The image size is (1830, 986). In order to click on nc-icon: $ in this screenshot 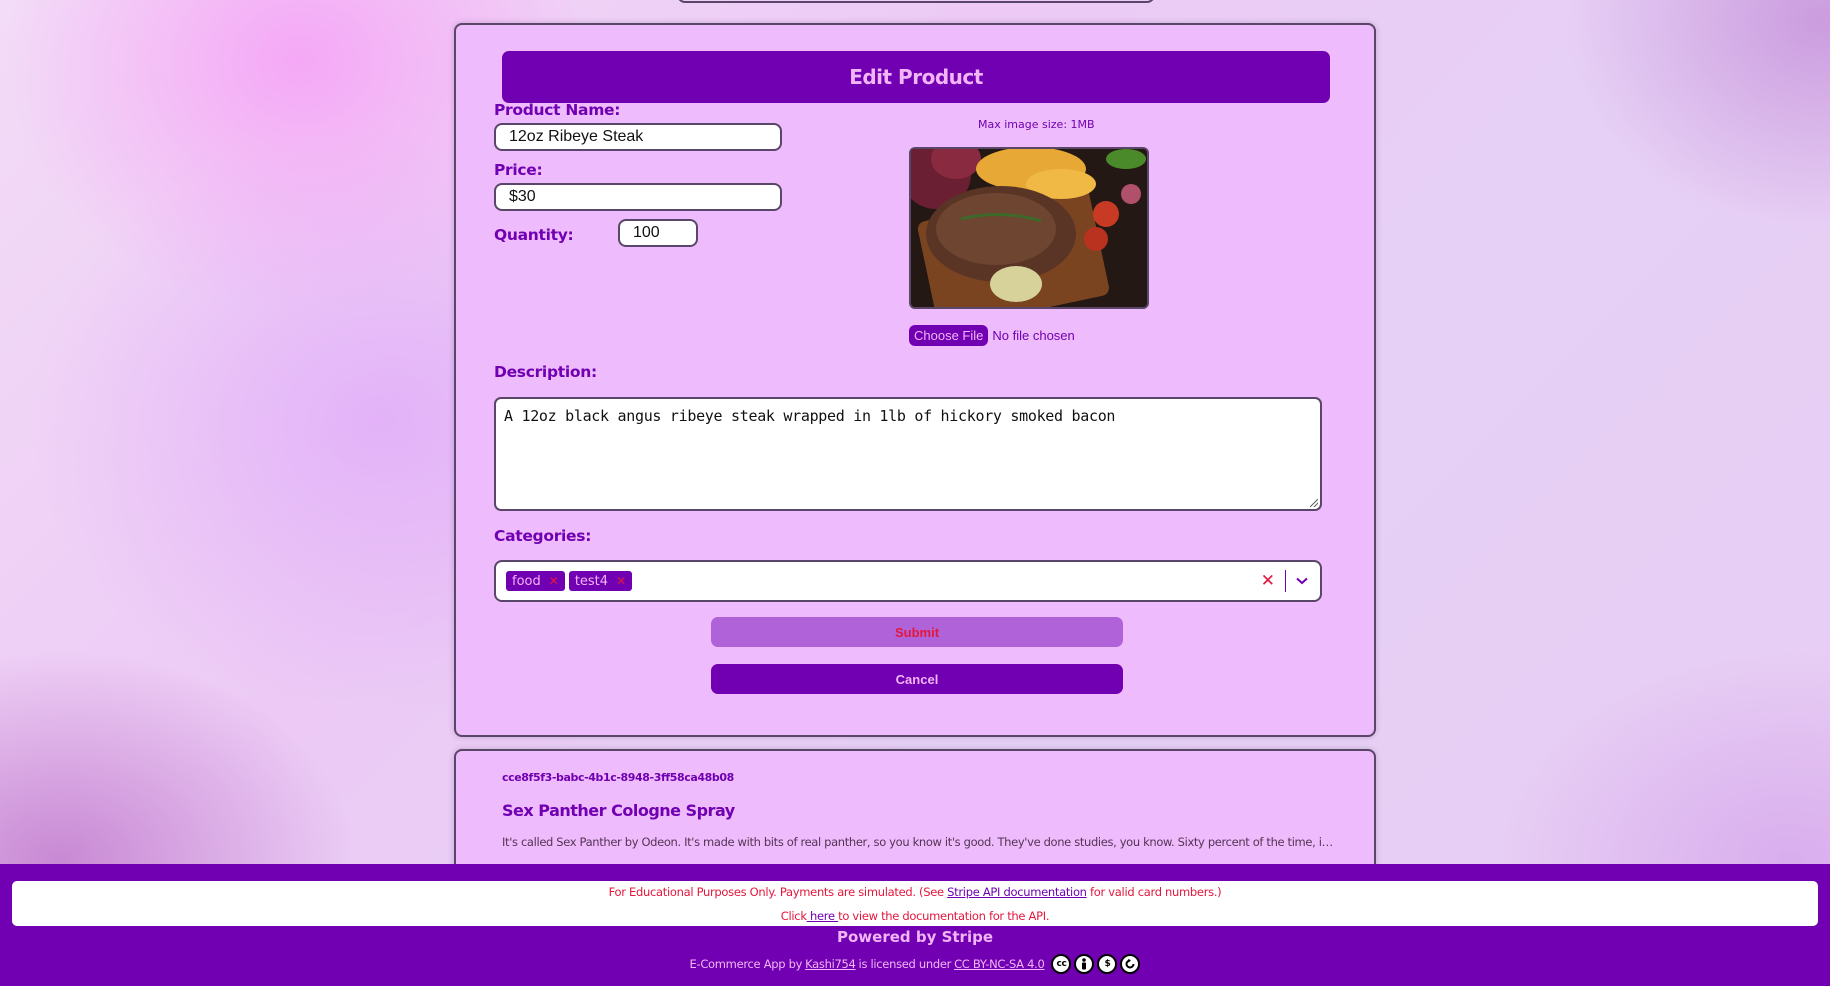, I will do `click(1107, 964)`.